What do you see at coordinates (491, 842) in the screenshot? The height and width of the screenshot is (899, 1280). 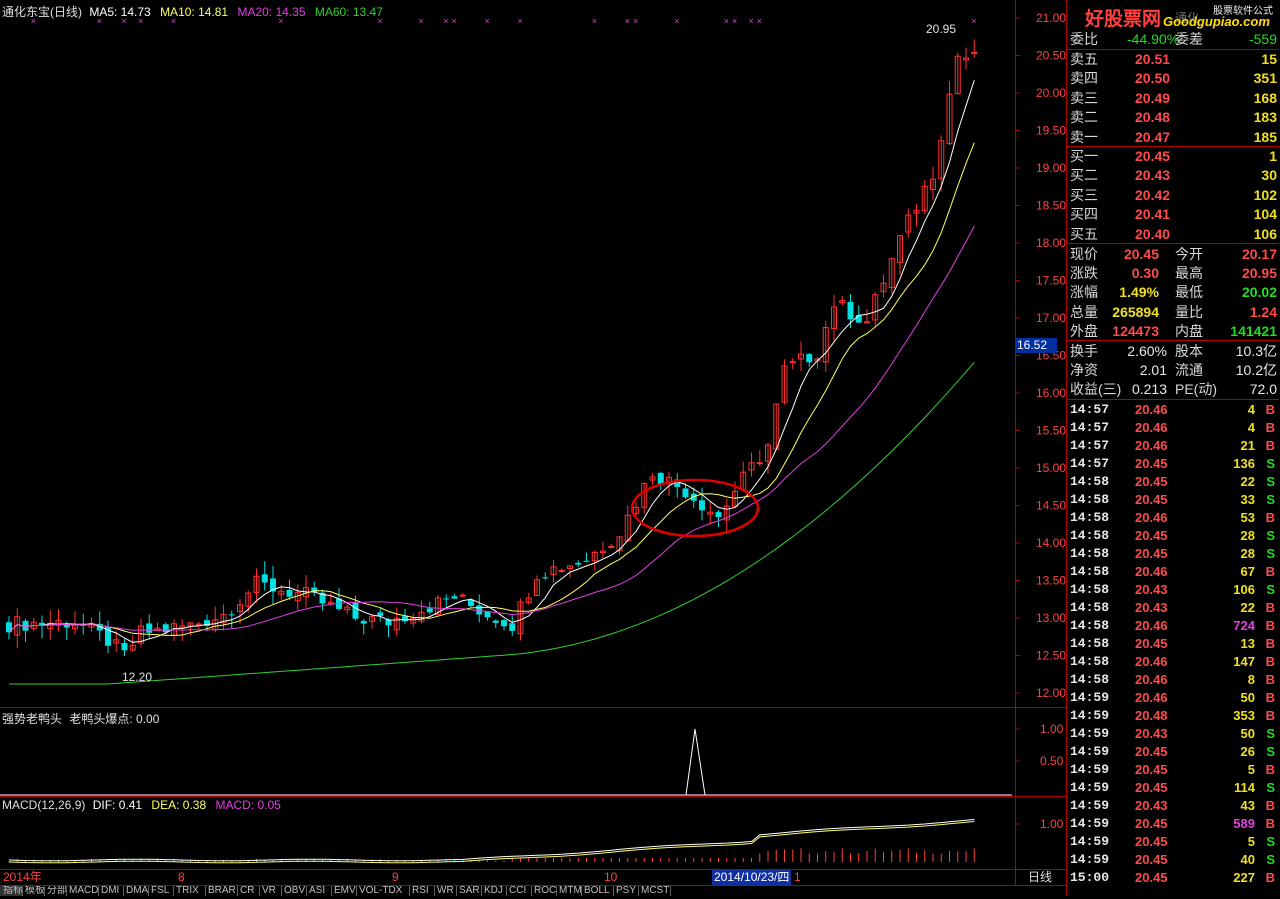 I see `macd-dea-line` at bounding box center [491, 842].